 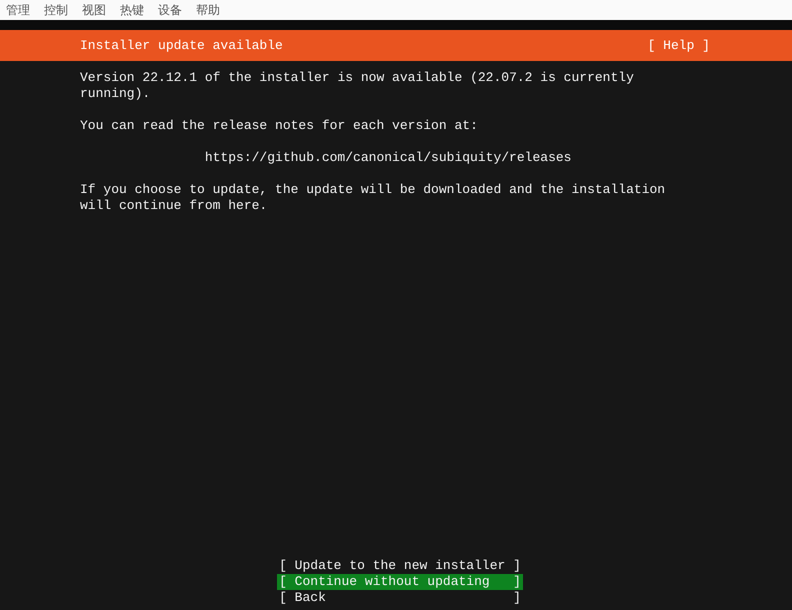 What do you see at coordinates (170, 10) in the screenshot?
I see `menu-item: 设备` at bounding box center [170, 10].